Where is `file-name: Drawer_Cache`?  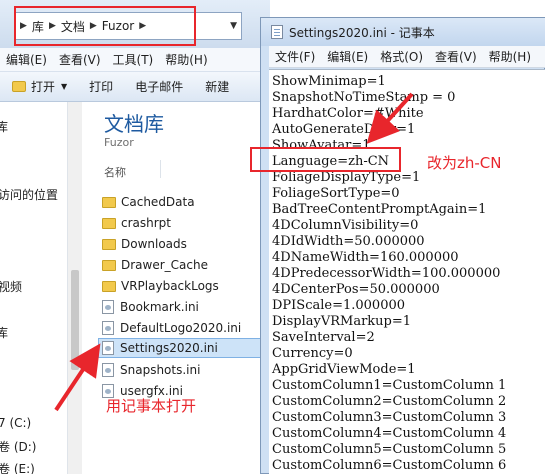 file-name: Drawer_Cache is located at coordinates (164, 265).